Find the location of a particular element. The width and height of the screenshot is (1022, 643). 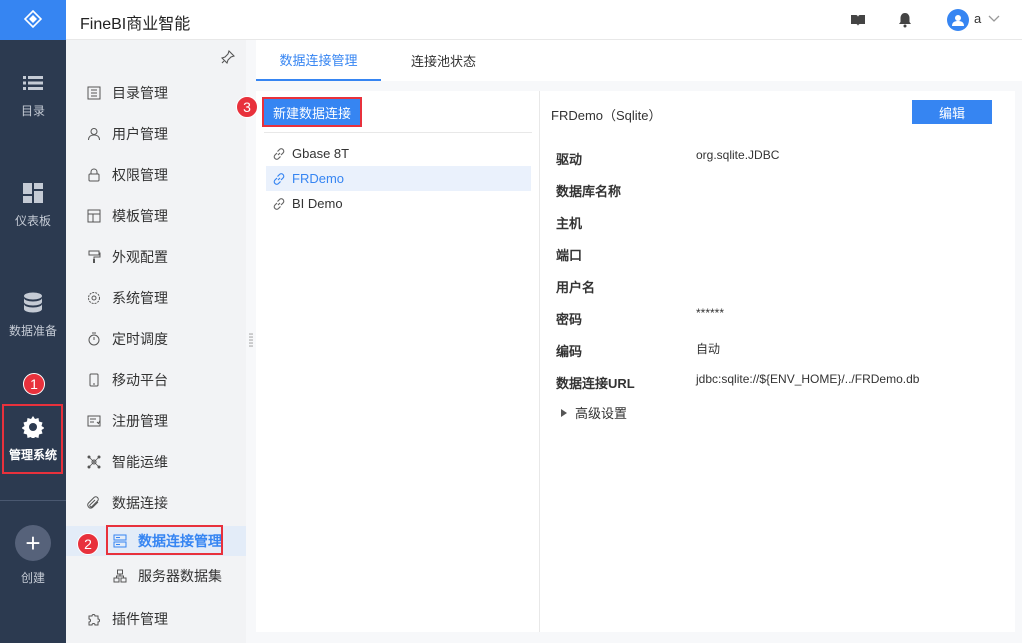

field-value-driver: org.sqlite.JDBC is located at coordinates (738, 155).